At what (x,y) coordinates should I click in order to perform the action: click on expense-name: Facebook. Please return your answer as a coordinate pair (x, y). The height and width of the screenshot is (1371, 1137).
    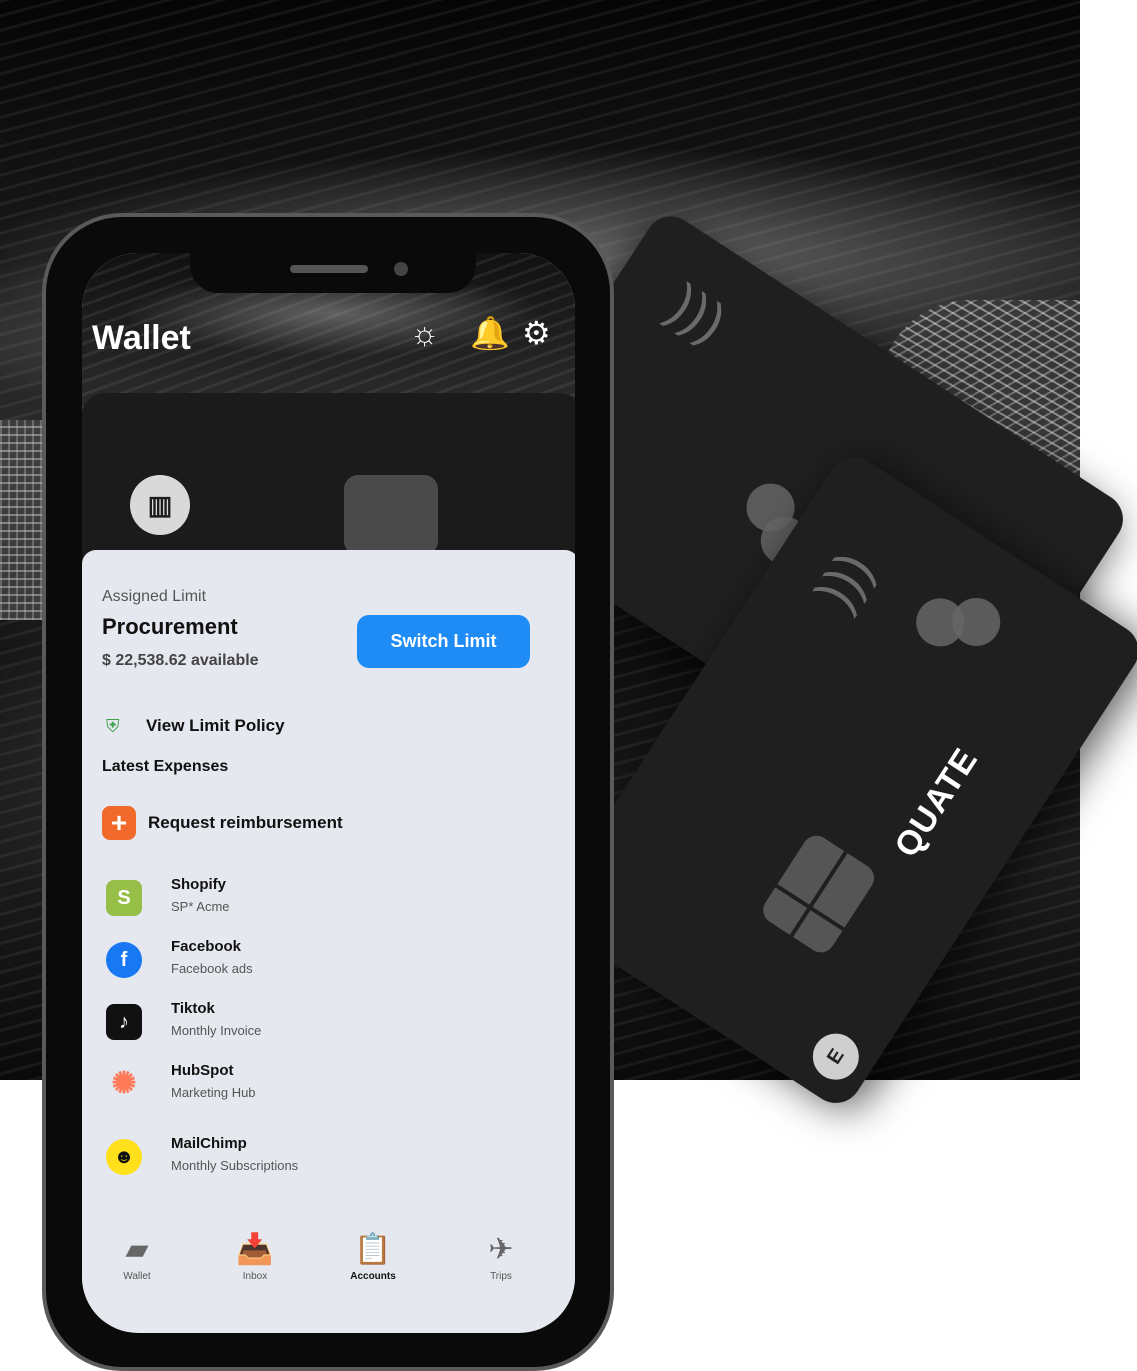
    Looking at the image, I should click on (206, 946).